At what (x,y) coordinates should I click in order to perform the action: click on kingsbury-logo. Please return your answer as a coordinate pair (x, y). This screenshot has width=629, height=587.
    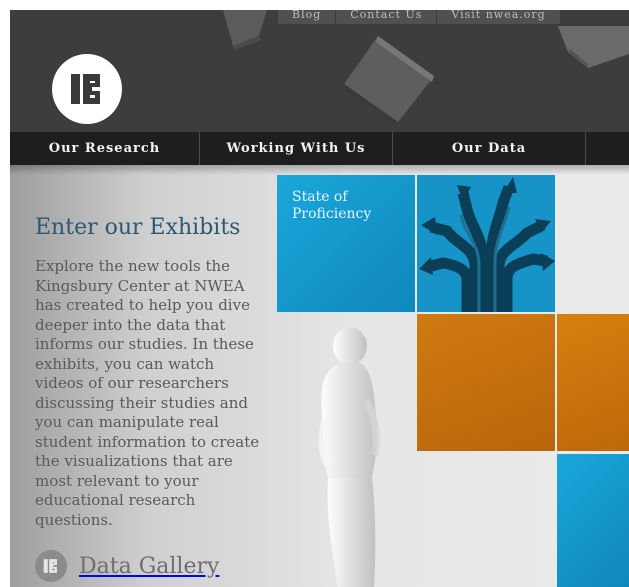
    Looking at the image, I should click on (87, 89).